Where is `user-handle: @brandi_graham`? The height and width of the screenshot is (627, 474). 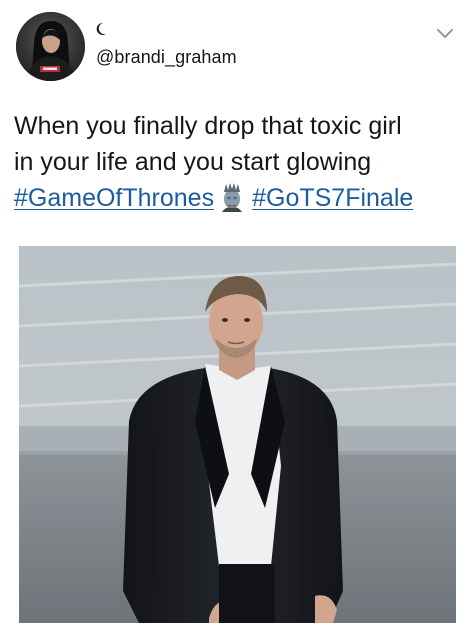 user-handle: @brandi_graham is located at coordinates (166, 57).